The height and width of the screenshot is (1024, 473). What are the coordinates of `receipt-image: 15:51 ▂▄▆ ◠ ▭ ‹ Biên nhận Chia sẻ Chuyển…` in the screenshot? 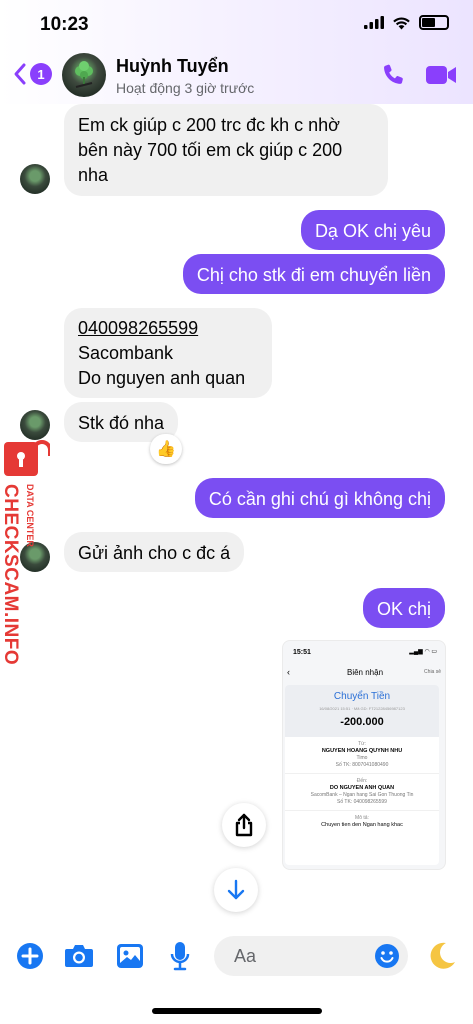 It's located at (364, 755).